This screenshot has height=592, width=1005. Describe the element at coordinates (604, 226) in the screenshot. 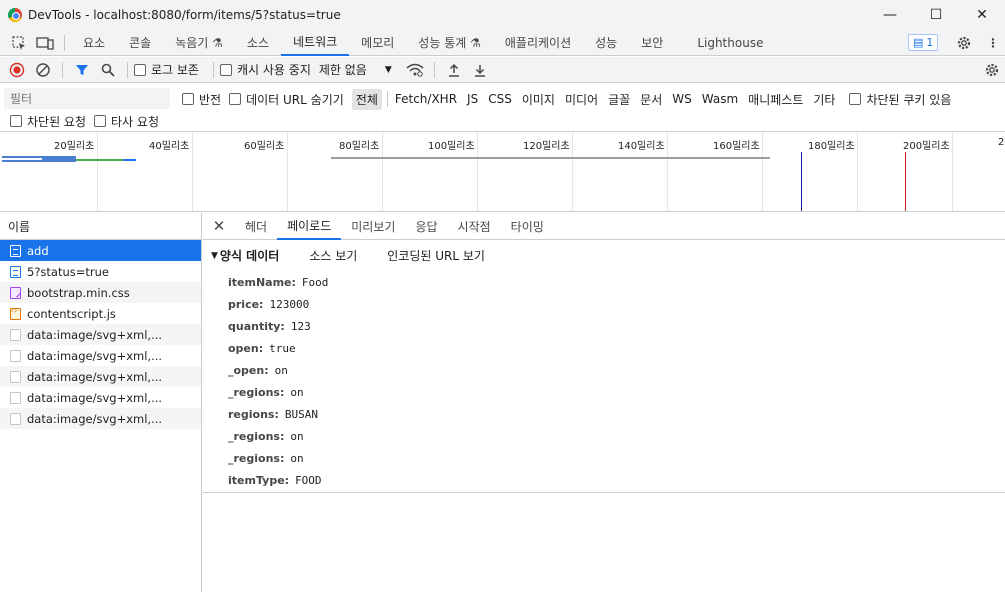

I see `detail-tabs: ✕ 헤더 페이로드 미리보기 응답 시작점 타이밍` at that location.